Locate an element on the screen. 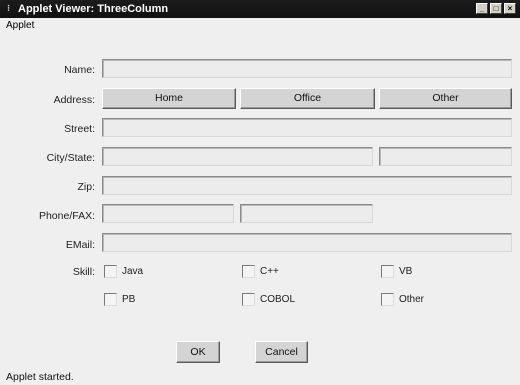  skill-cobol-label: COBOL is located at coordinates (278, 299).